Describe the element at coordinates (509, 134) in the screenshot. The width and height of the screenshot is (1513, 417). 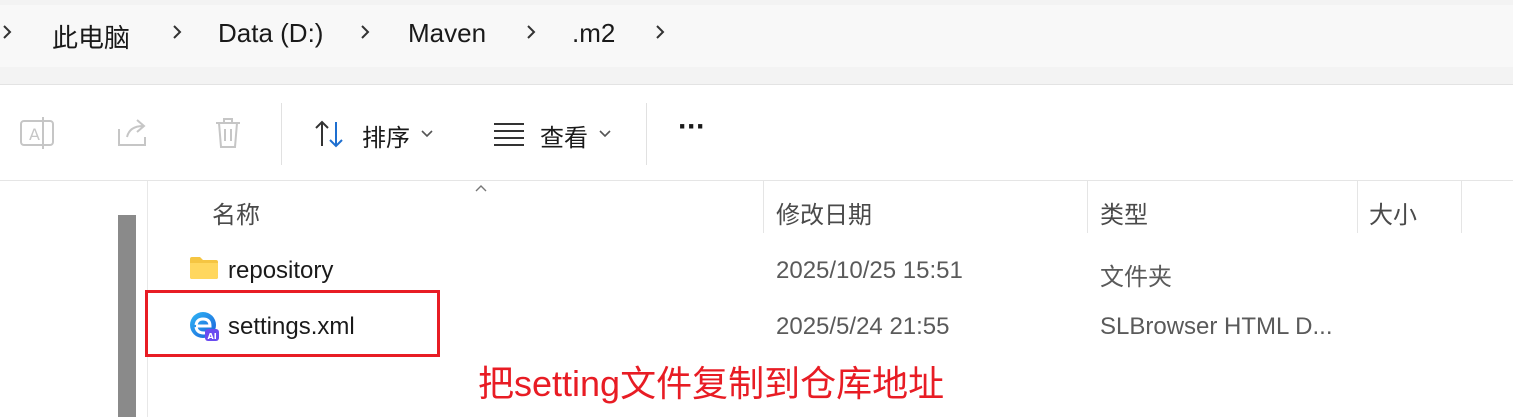
I see `view-icon` at that location.